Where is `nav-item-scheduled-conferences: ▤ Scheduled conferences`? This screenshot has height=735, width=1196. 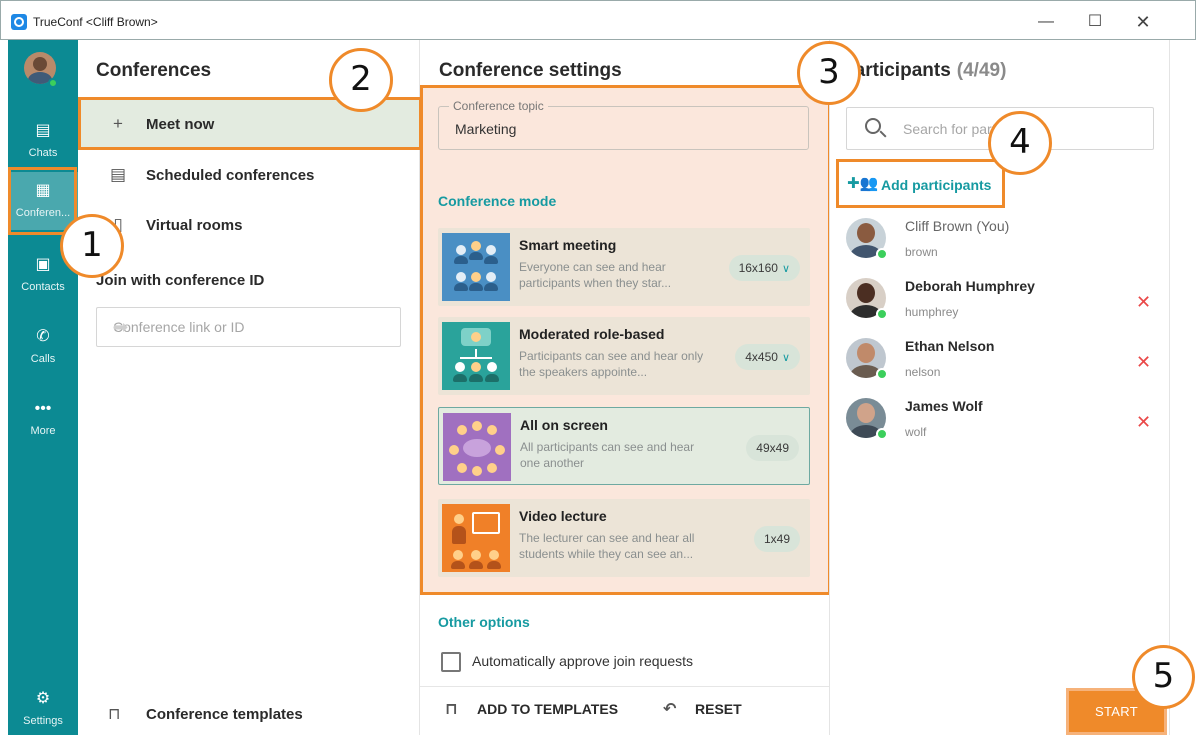 nav-item-scheduled-conferences: ▤ Scheduled conferences is located at coordinates (249, 175).